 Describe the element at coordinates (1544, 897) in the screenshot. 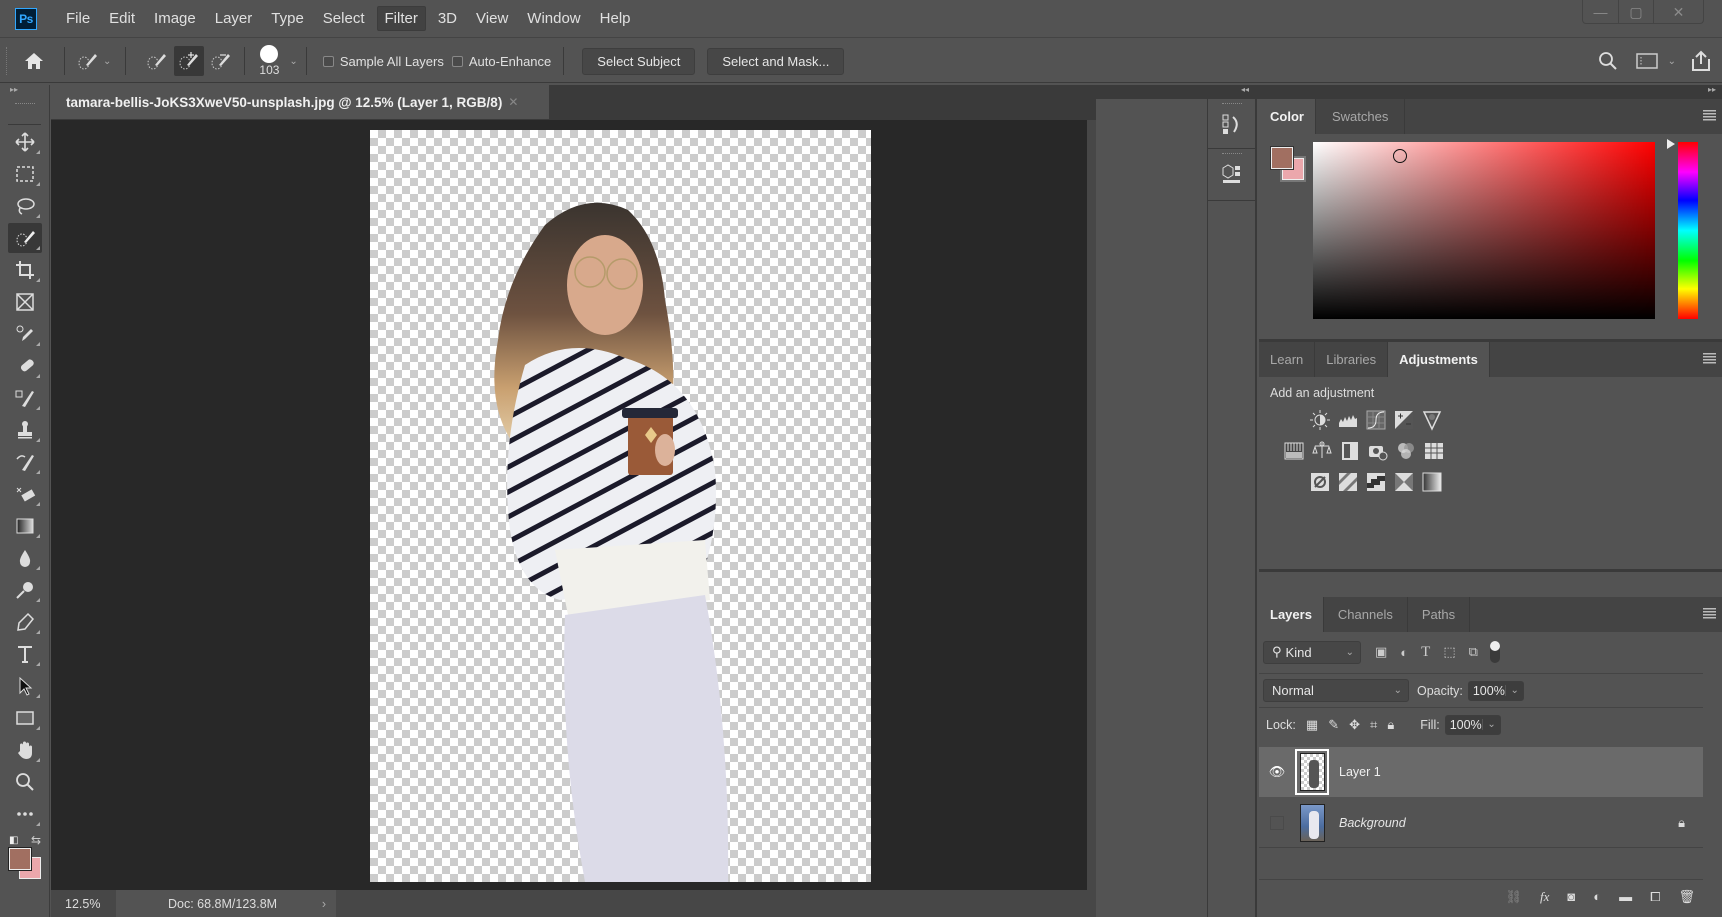

I see `fx-icon: fx` at that location.